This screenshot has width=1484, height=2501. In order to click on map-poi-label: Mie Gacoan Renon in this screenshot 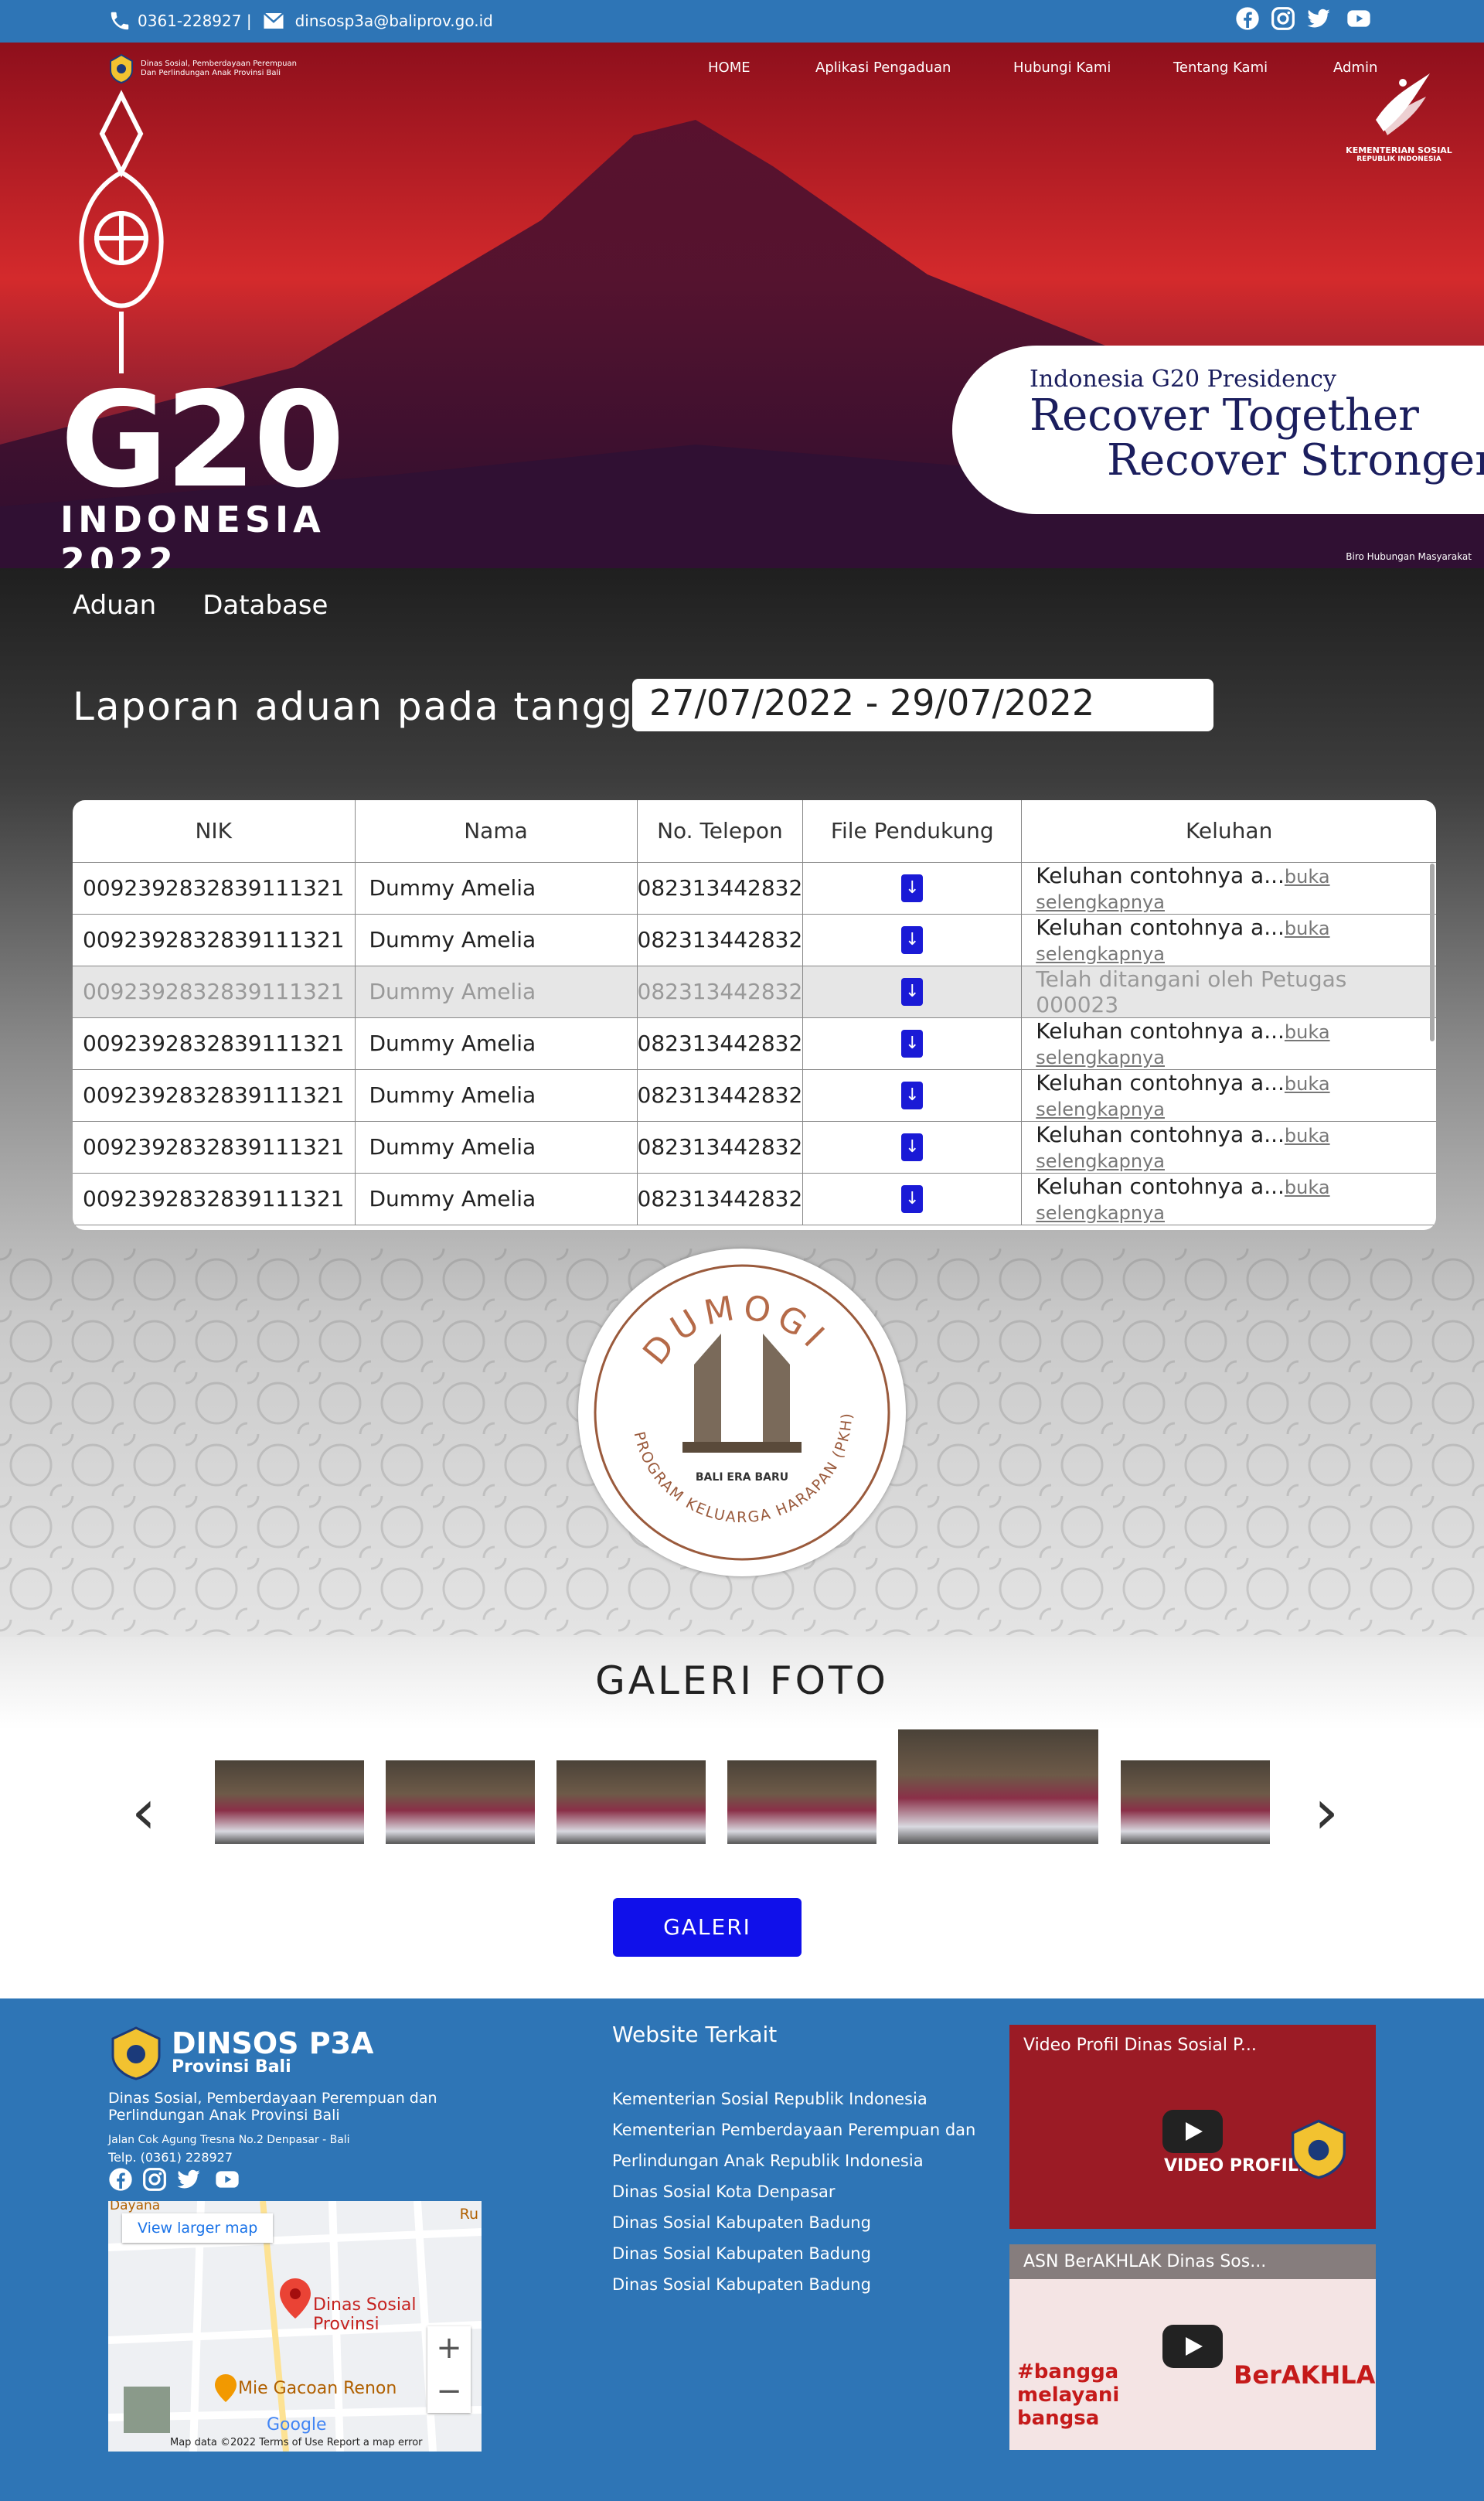, I will do `click(317, 2388)`.